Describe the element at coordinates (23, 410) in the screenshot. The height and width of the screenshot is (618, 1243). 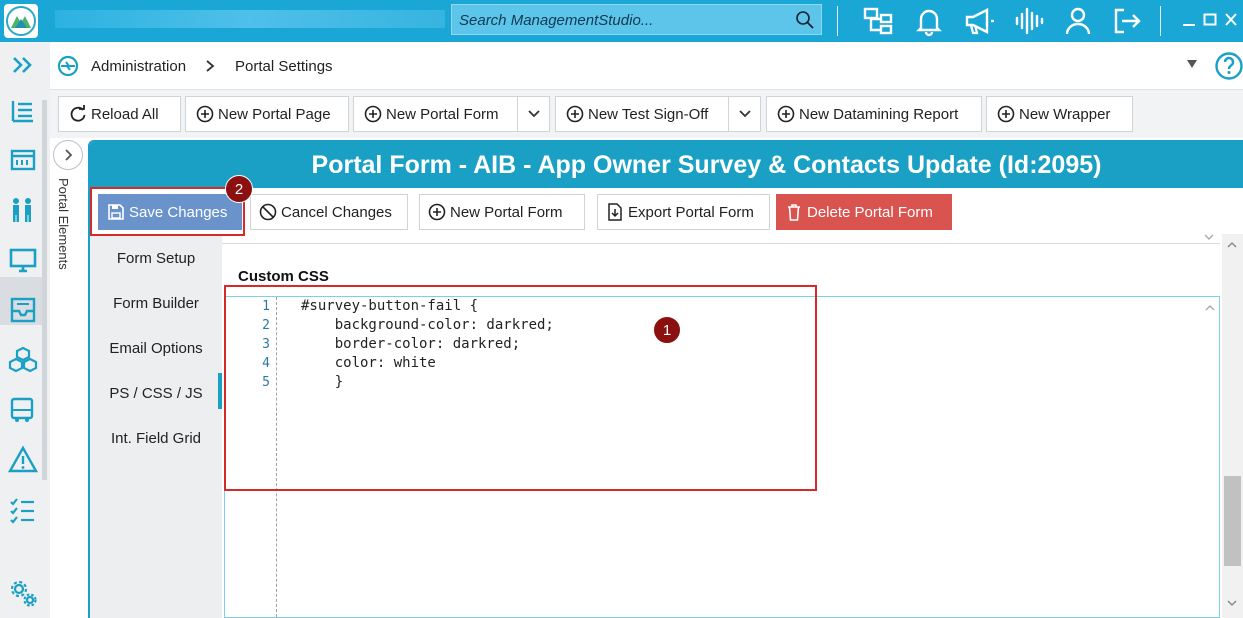
I see `bus-icon` at that location.